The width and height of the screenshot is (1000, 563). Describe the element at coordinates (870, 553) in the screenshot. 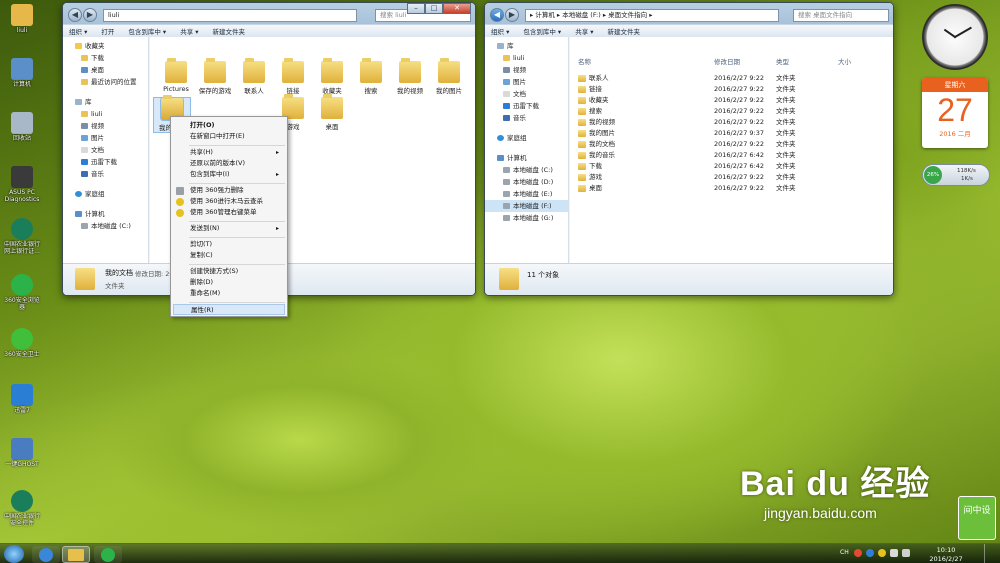

I see `help-icon` at that location.